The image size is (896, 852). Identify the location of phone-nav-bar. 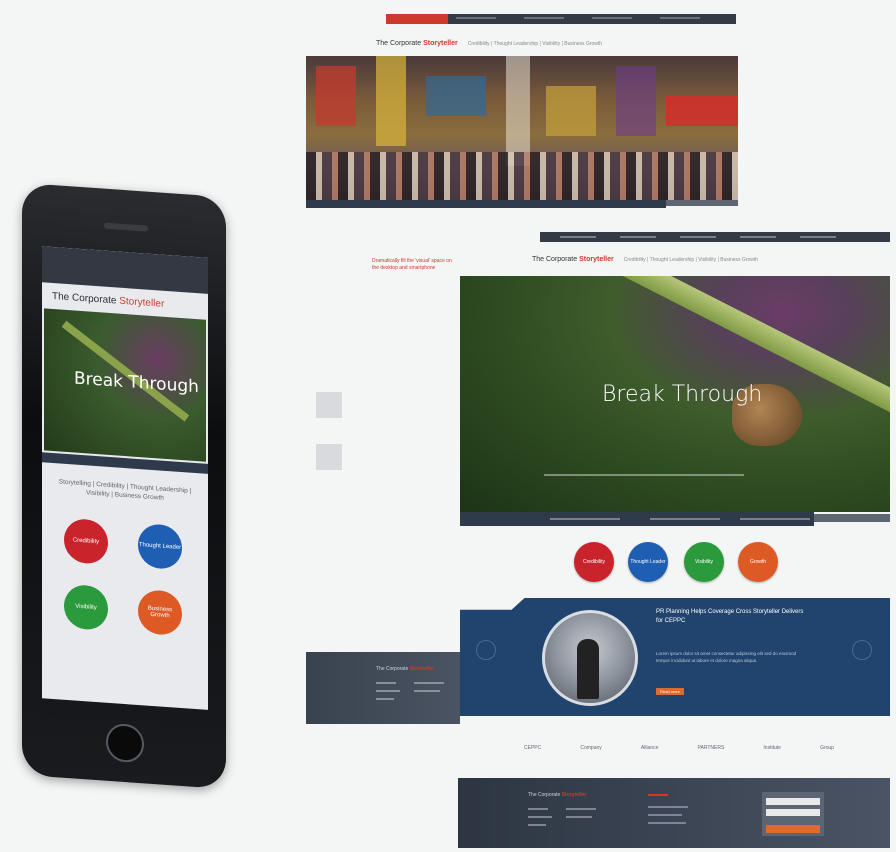
(125, 270).